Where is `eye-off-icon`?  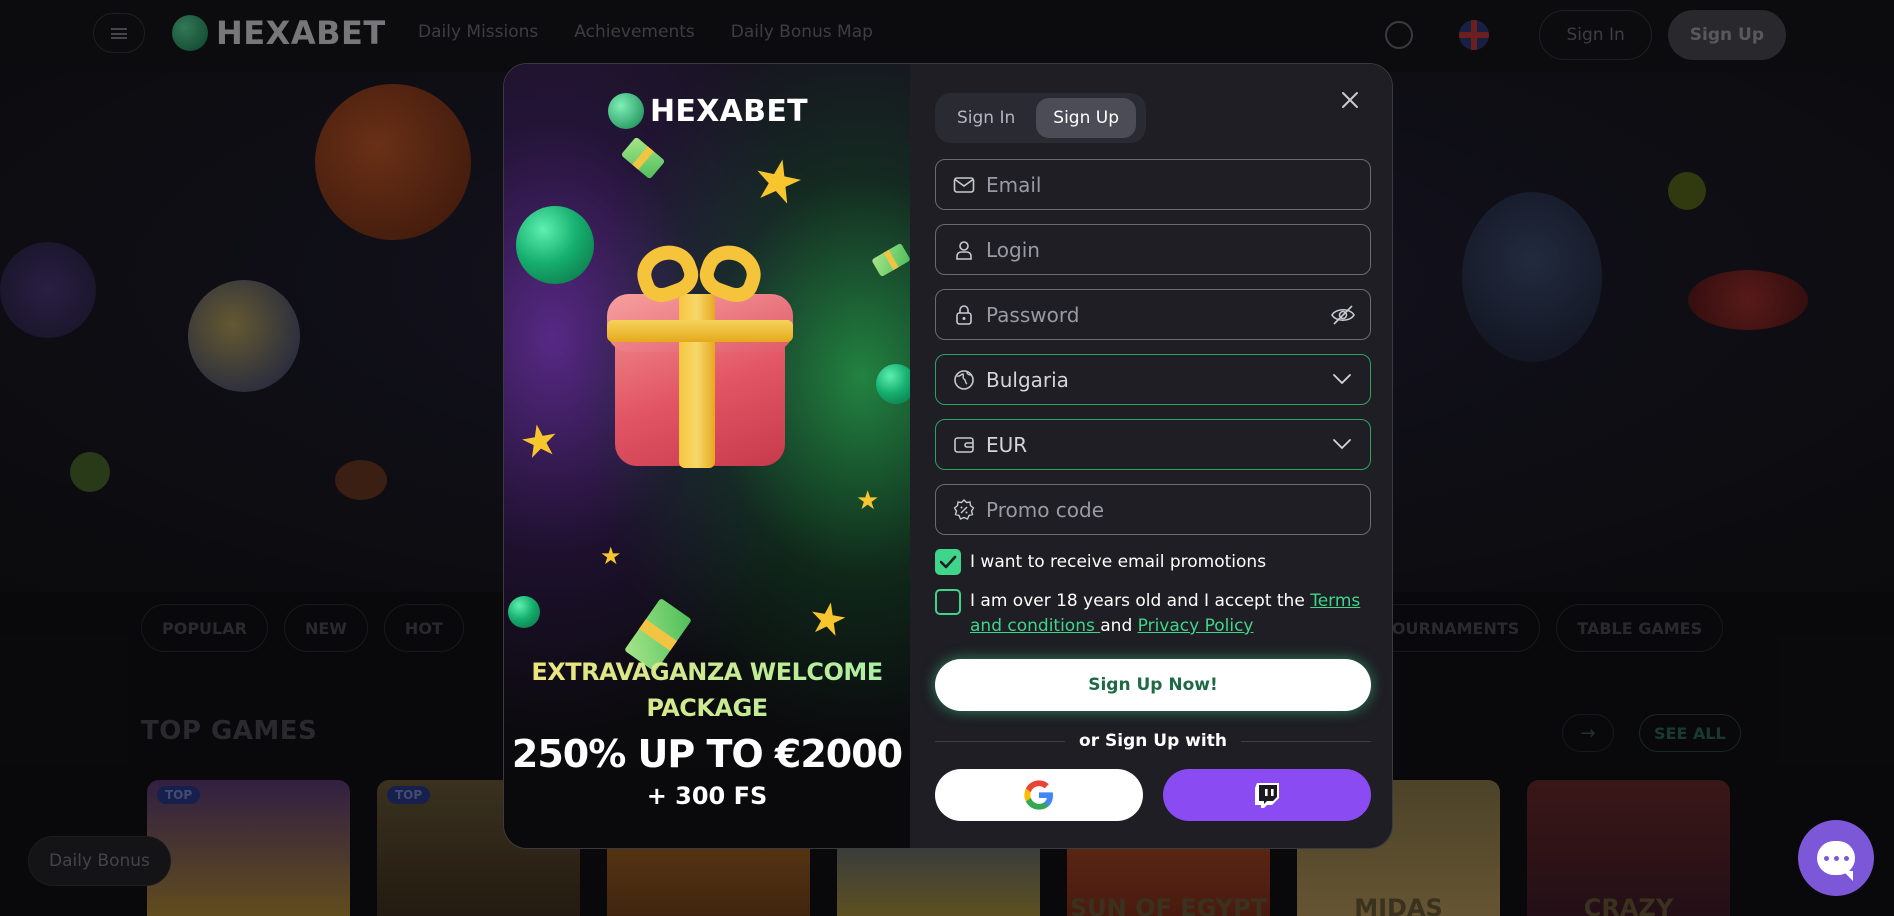 eye-off-icon is located at coordinates (1343, 315).